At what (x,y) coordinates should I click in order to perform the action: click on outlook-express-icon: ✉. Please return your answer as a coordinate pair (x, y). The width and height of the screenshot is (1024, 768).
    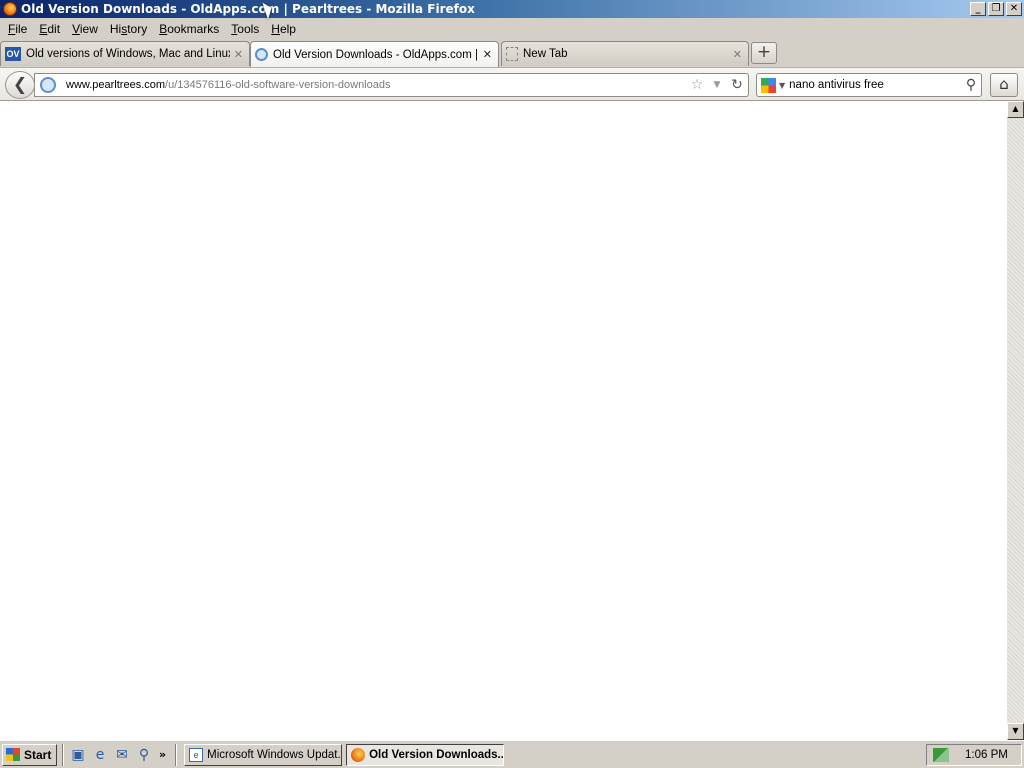
    Looking at the image, I should click on (122, 755).